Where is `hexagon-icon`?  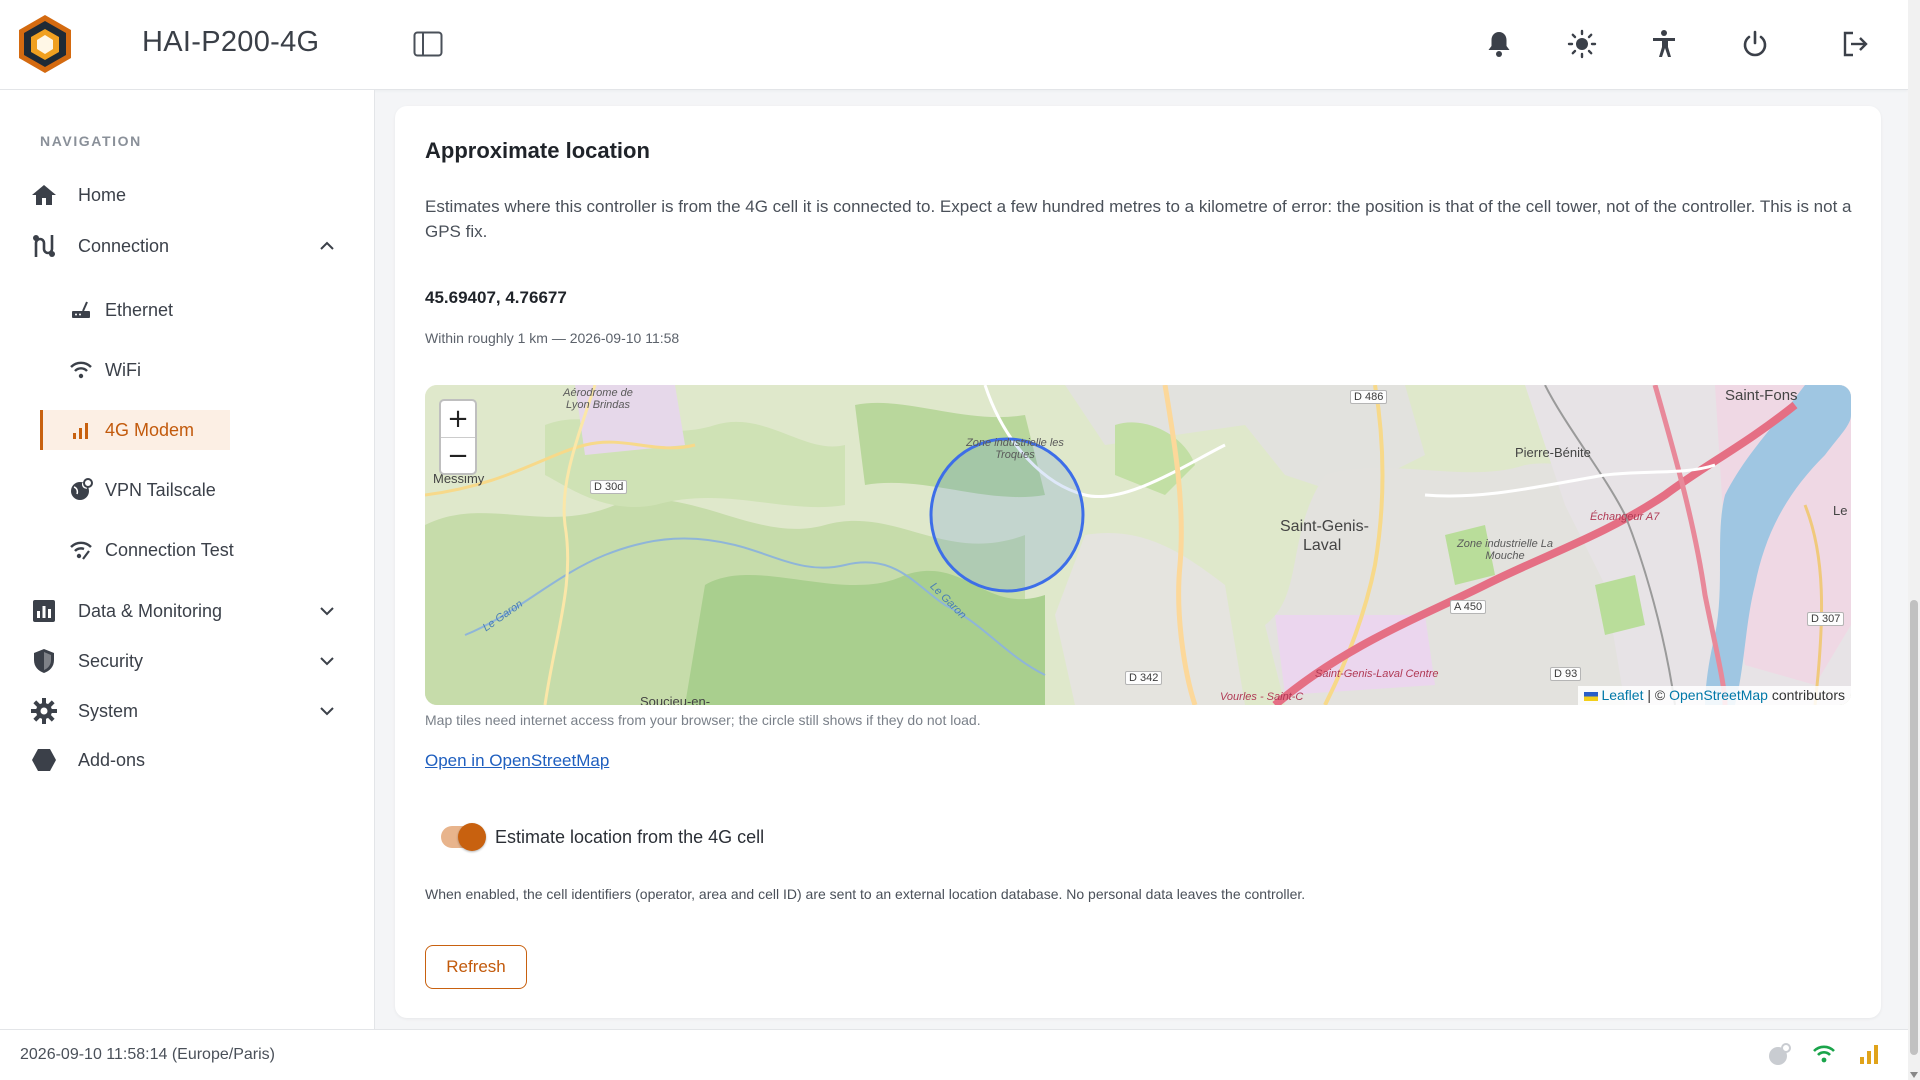 hexagon-icon is located at coordinates (44, 760).